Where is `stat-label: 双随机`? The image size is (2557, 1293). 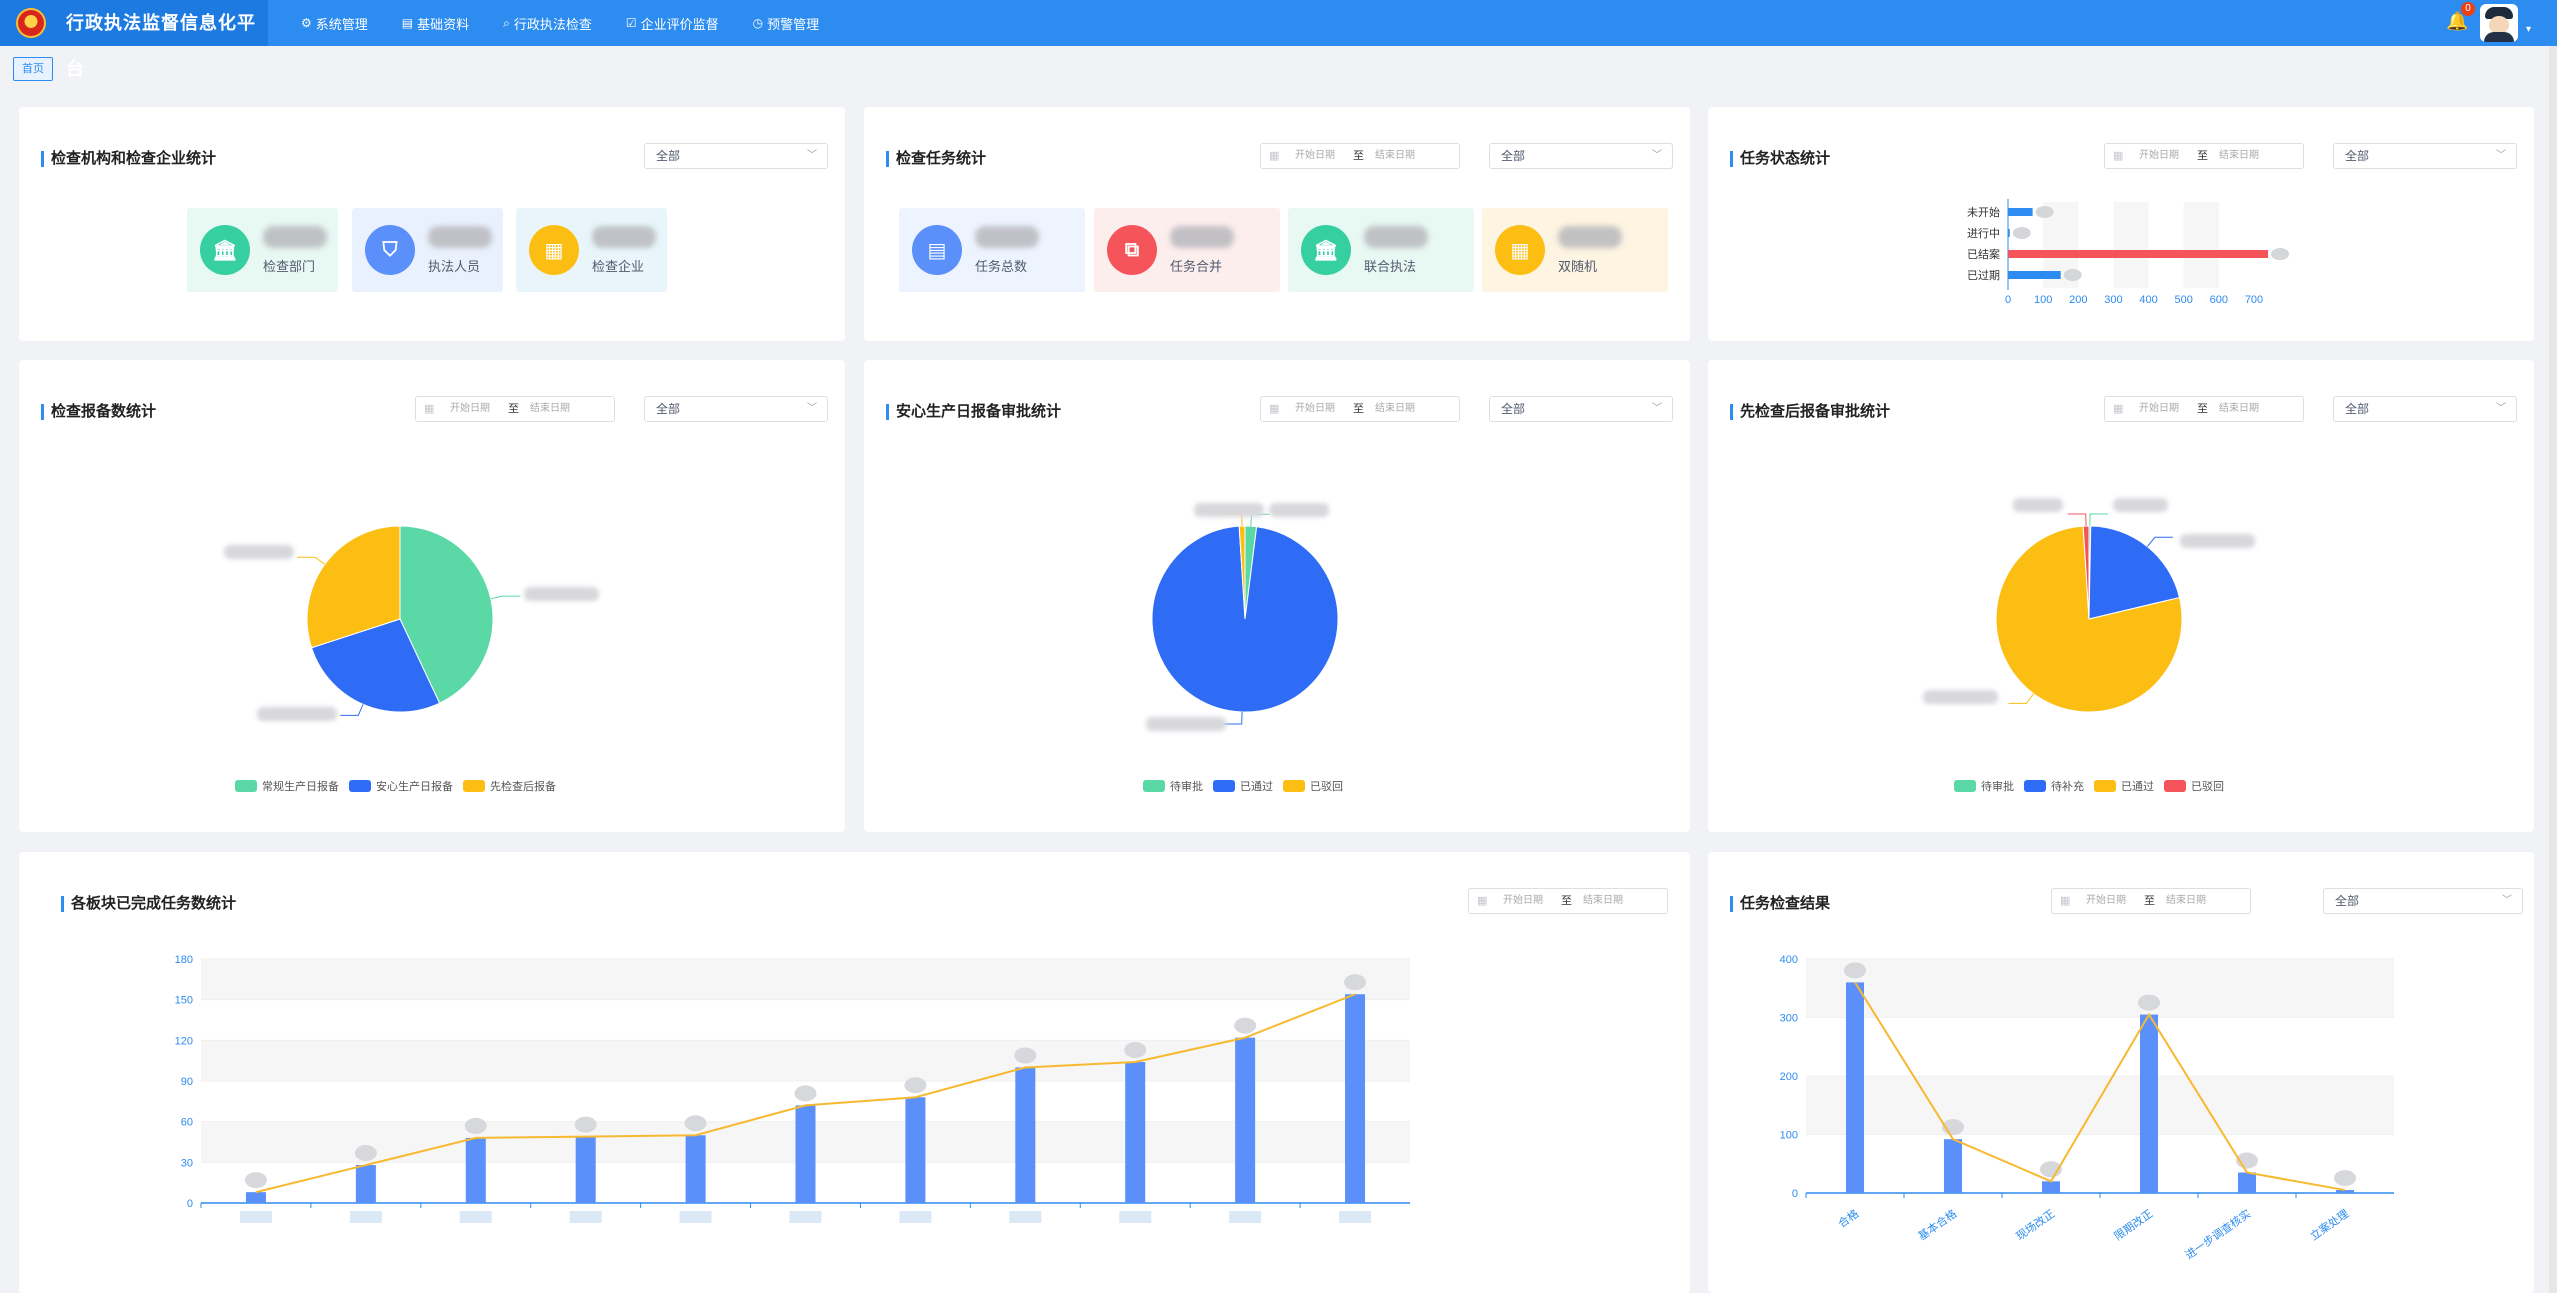
stat-label: 双随机 is located at coordinates (1578, 266).